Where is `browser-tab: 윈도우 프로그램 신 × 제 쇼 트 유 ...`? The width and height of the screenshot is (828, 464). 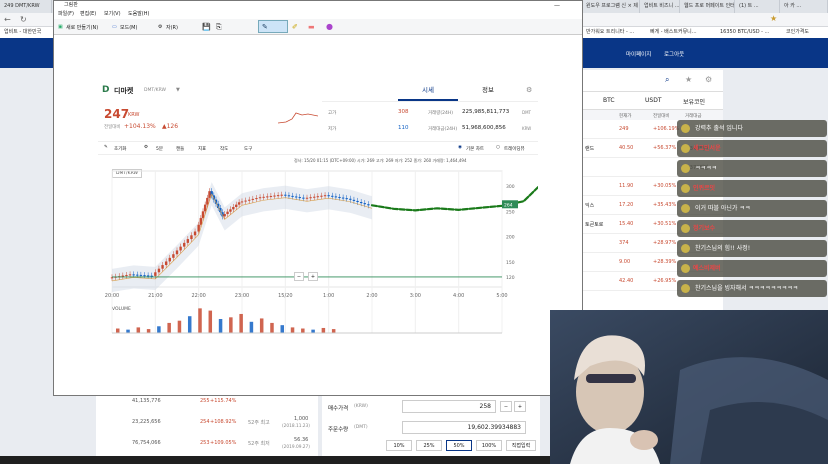
browser-tab: 윈도우 프로그램 신 × 제 쇼 트 유 ... is located at coordinates (611, 6).